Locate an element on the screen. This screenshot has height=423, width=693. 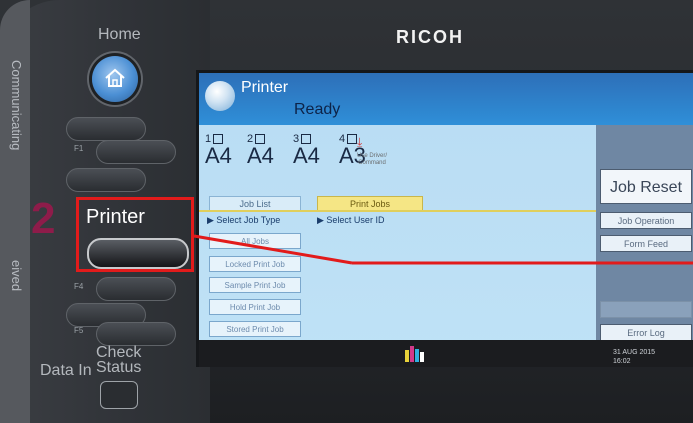
highlight-arrow is located at coordinates (443, 249).